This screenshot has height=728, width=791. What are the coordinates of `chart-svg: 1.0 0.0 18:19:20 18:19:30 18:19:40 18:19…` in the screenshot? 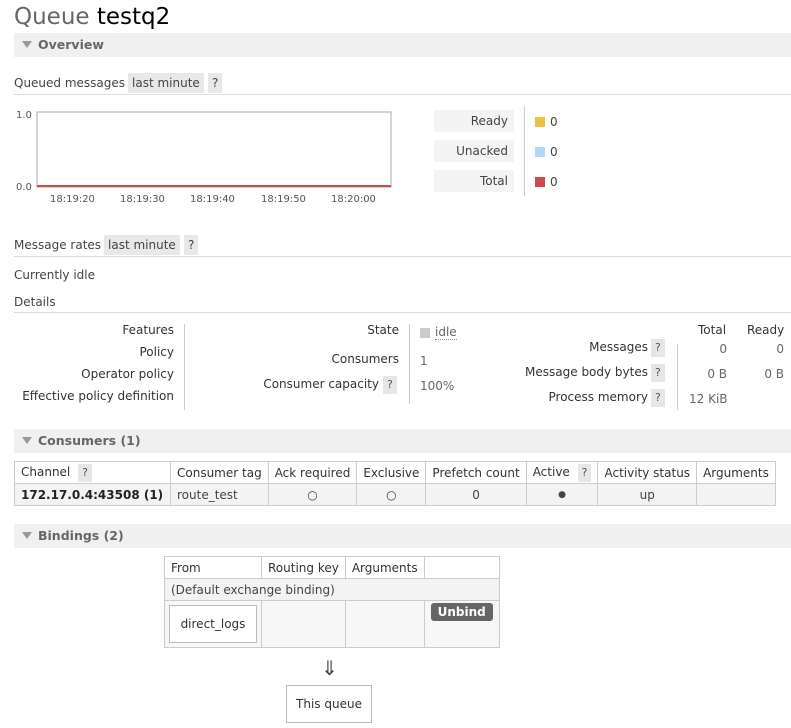 It's located at (204, 157).